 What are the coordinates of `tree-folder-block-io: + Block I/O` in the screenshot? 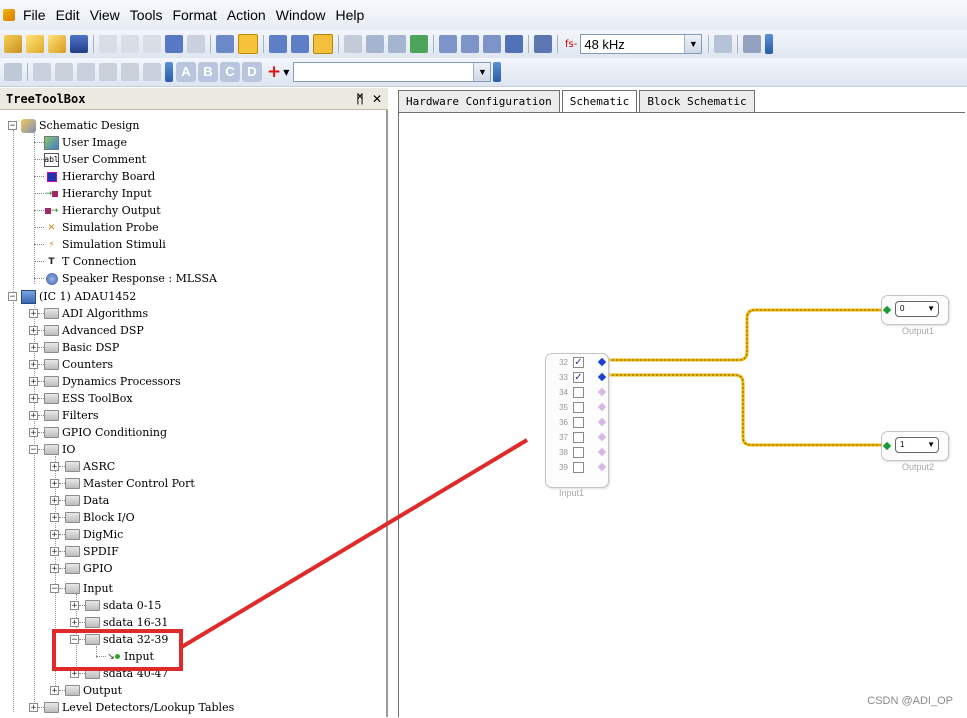 It's located at (92, 517).